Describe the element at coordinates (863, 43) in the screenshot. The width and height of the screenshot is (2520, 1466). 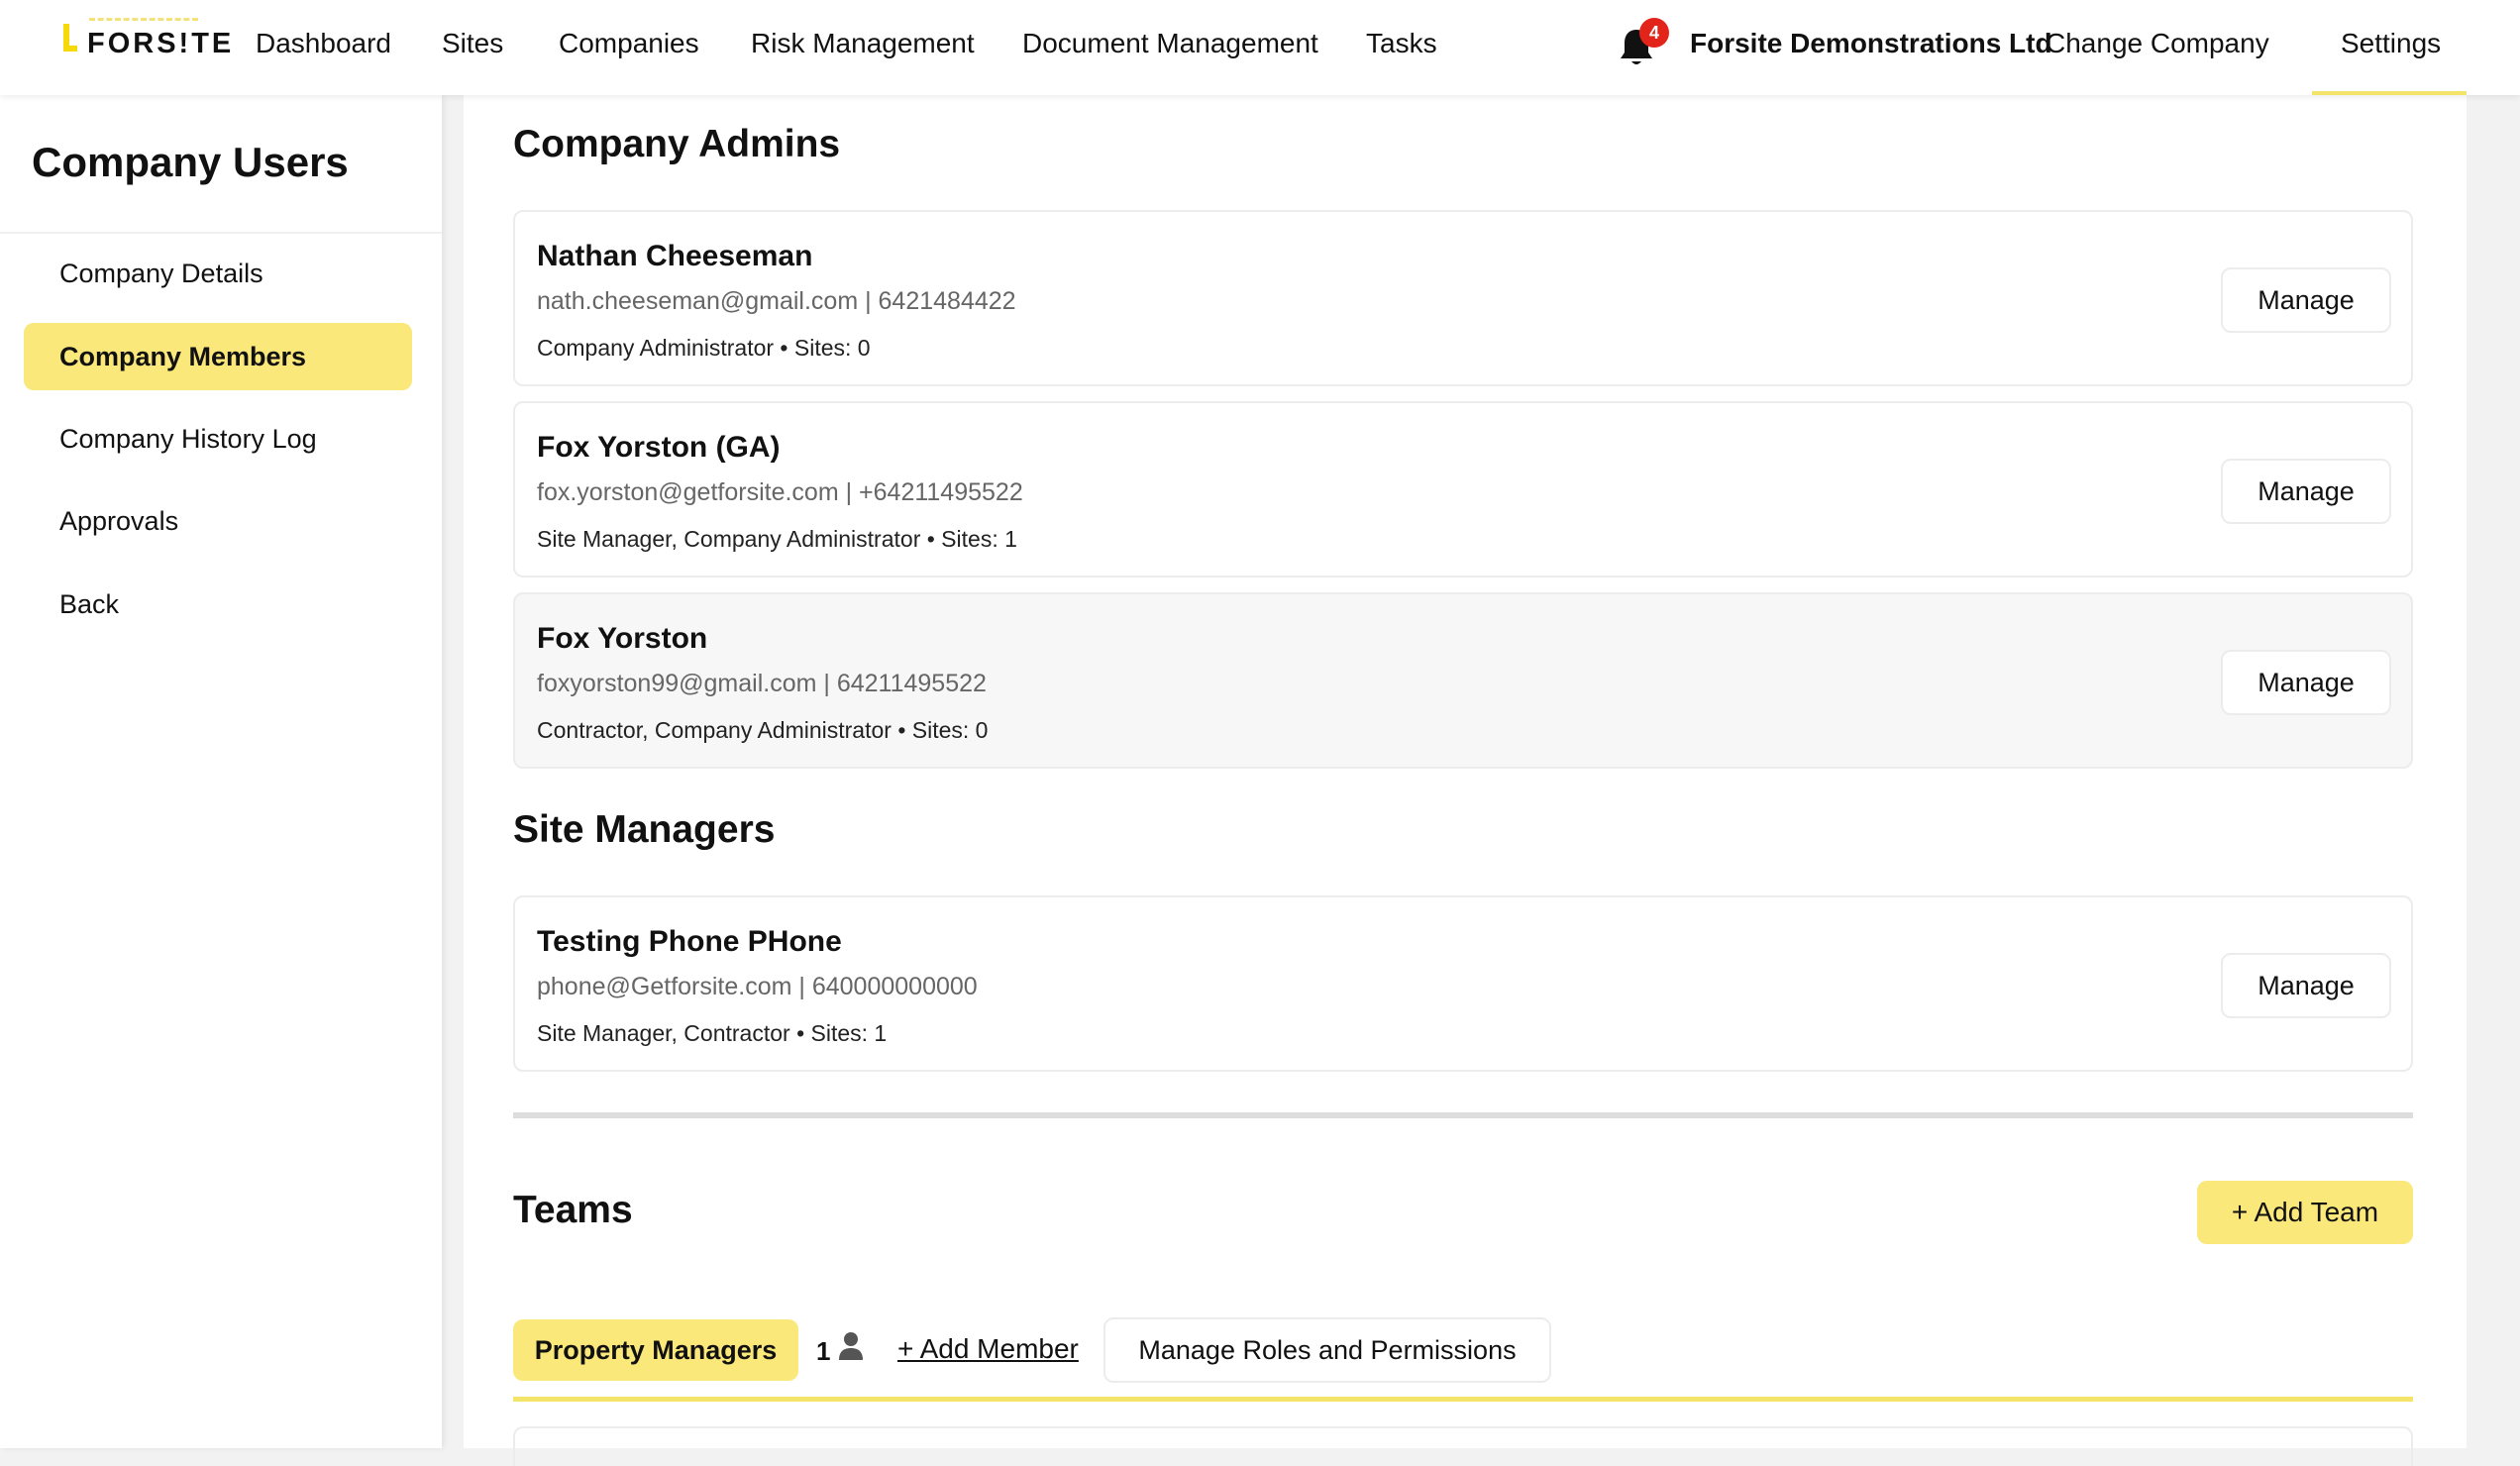
I see `nav-risk-management: Risk Management` at that location.